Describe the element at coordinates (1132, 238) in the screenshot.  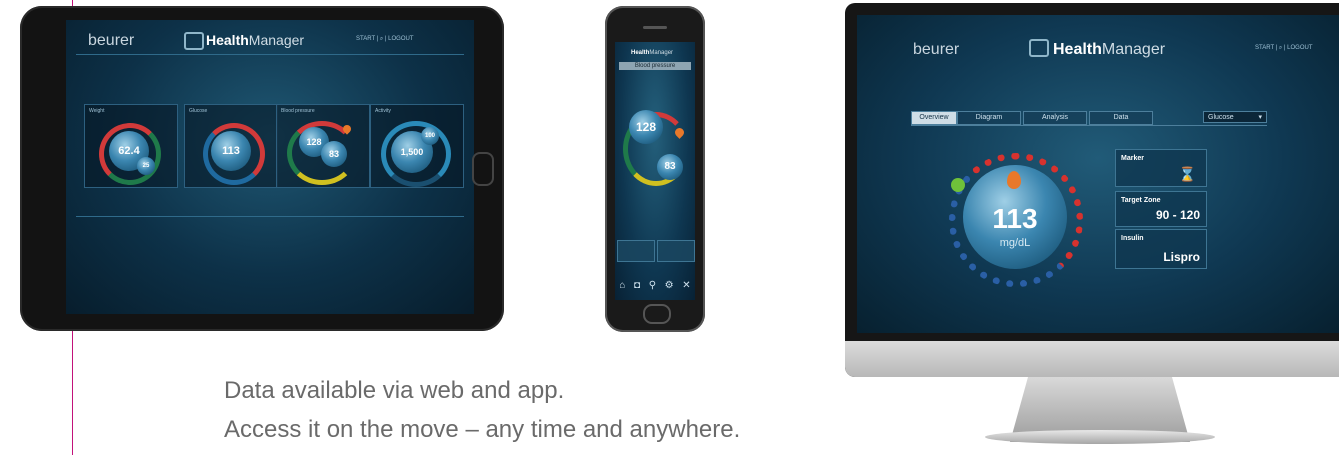
I see `insulin-label: Insulin` at that location.